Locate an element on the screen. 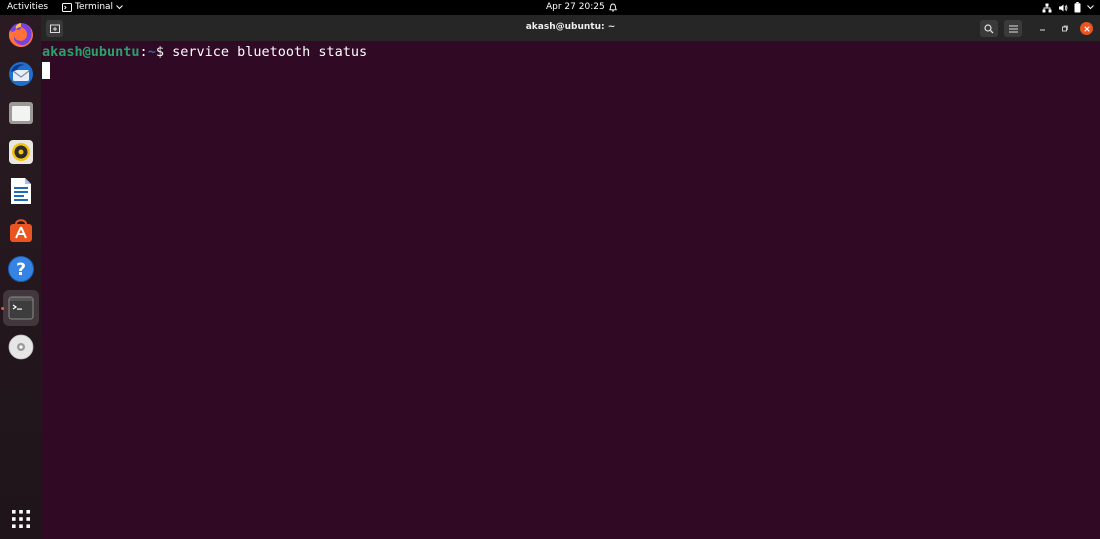 The width and height of the screenshot is (1100, 539). help-icon: ? is located at coordinates (21, 269).